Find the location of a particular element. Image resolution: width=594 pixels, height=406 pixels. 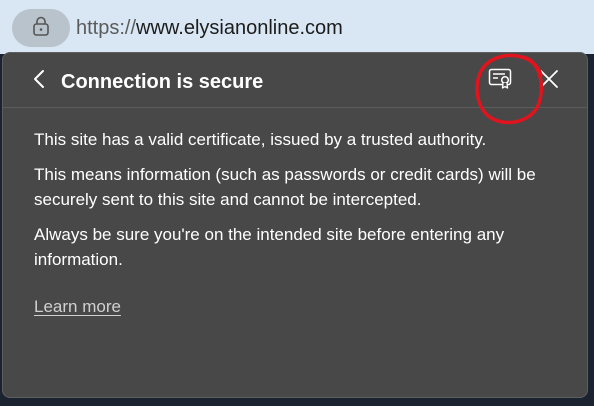

lock-icon is located at coordinates (41, 28).